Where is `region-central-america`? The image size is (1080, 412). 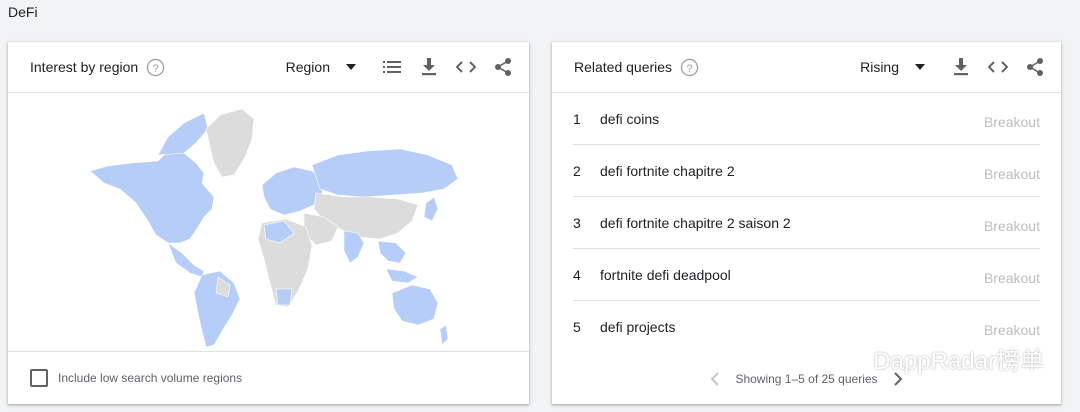 region-central-america is located at coordinates (186, 260).